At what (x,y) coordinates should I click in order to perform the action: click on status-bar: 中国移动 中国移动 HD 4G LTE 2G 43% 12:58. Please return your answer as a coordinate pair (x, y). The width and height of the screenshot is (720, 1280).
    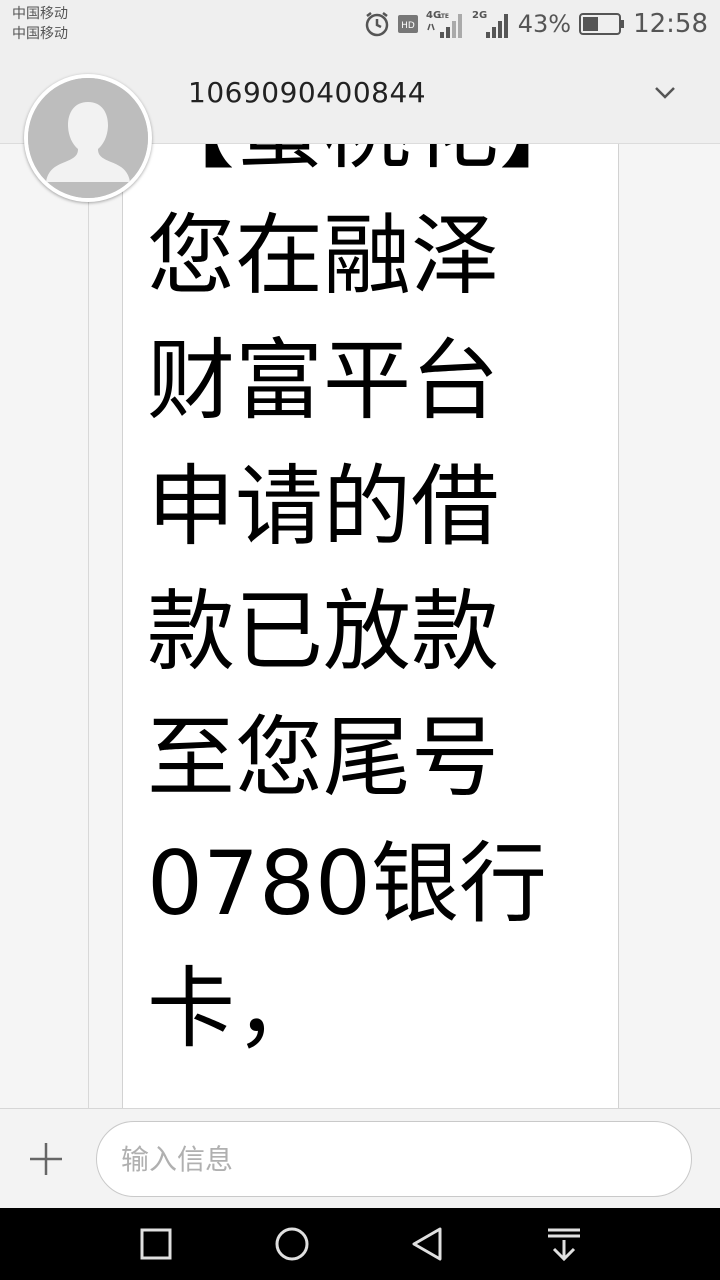
    Looking at the image, I should click on (360, 24).